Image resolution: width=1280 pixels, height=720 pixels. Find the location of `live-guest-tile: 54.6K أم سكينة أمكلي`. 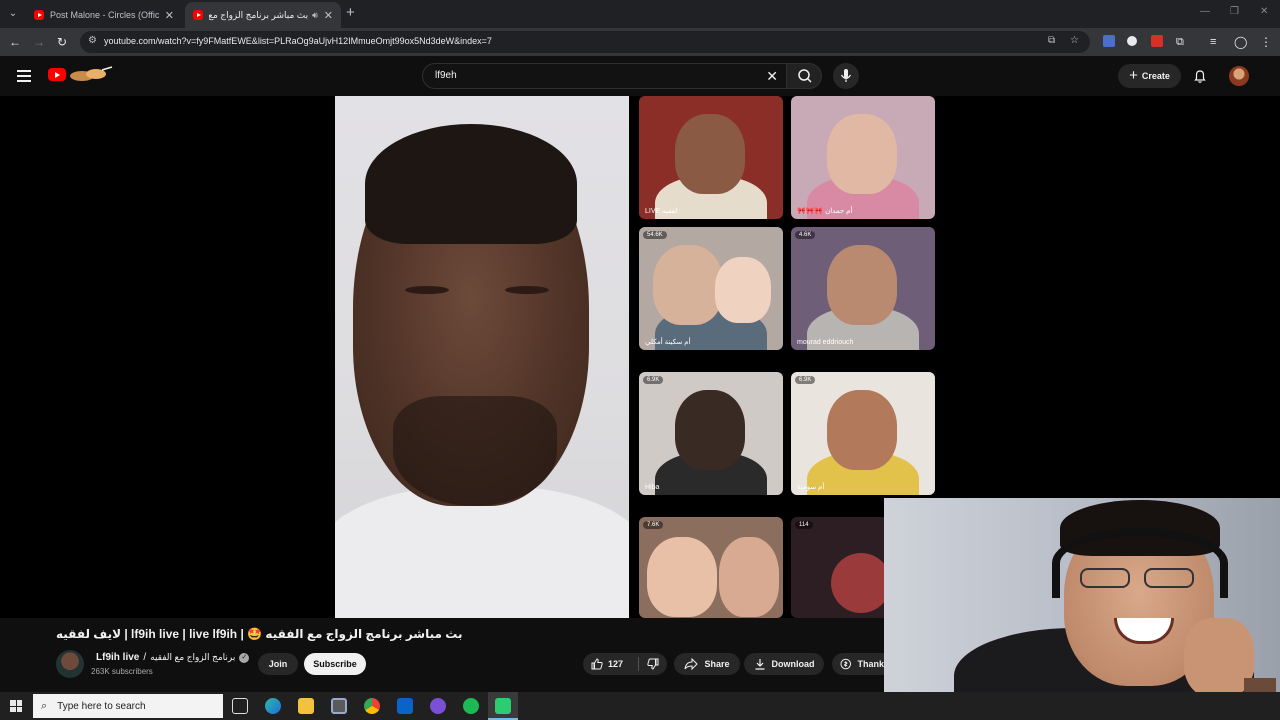

live-guest-tile: 54.6K أم سكينة أمكلي is located at coordinates (711, 288).